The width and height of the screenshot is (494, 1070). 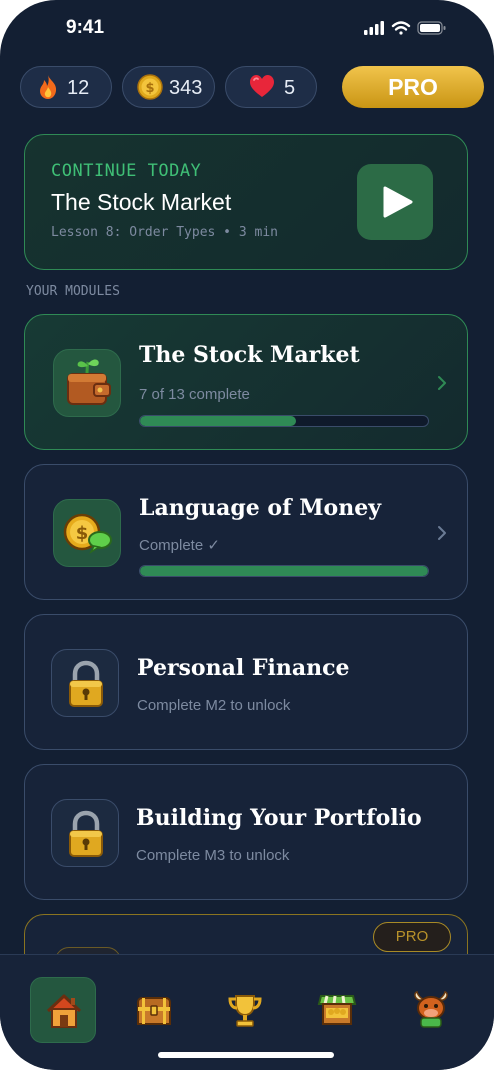 I want to click on tab-shop, so click(x=337, y=1010).